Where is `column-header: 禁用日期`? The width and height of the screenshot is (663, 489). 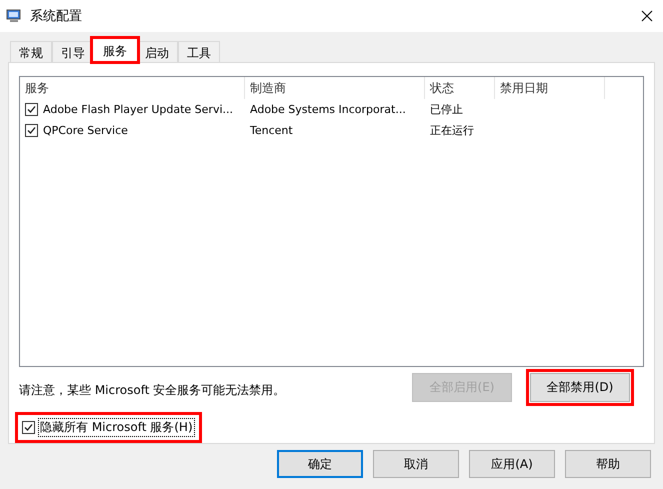 column-header: 禁用日期 is located at coordinates (550, 88).